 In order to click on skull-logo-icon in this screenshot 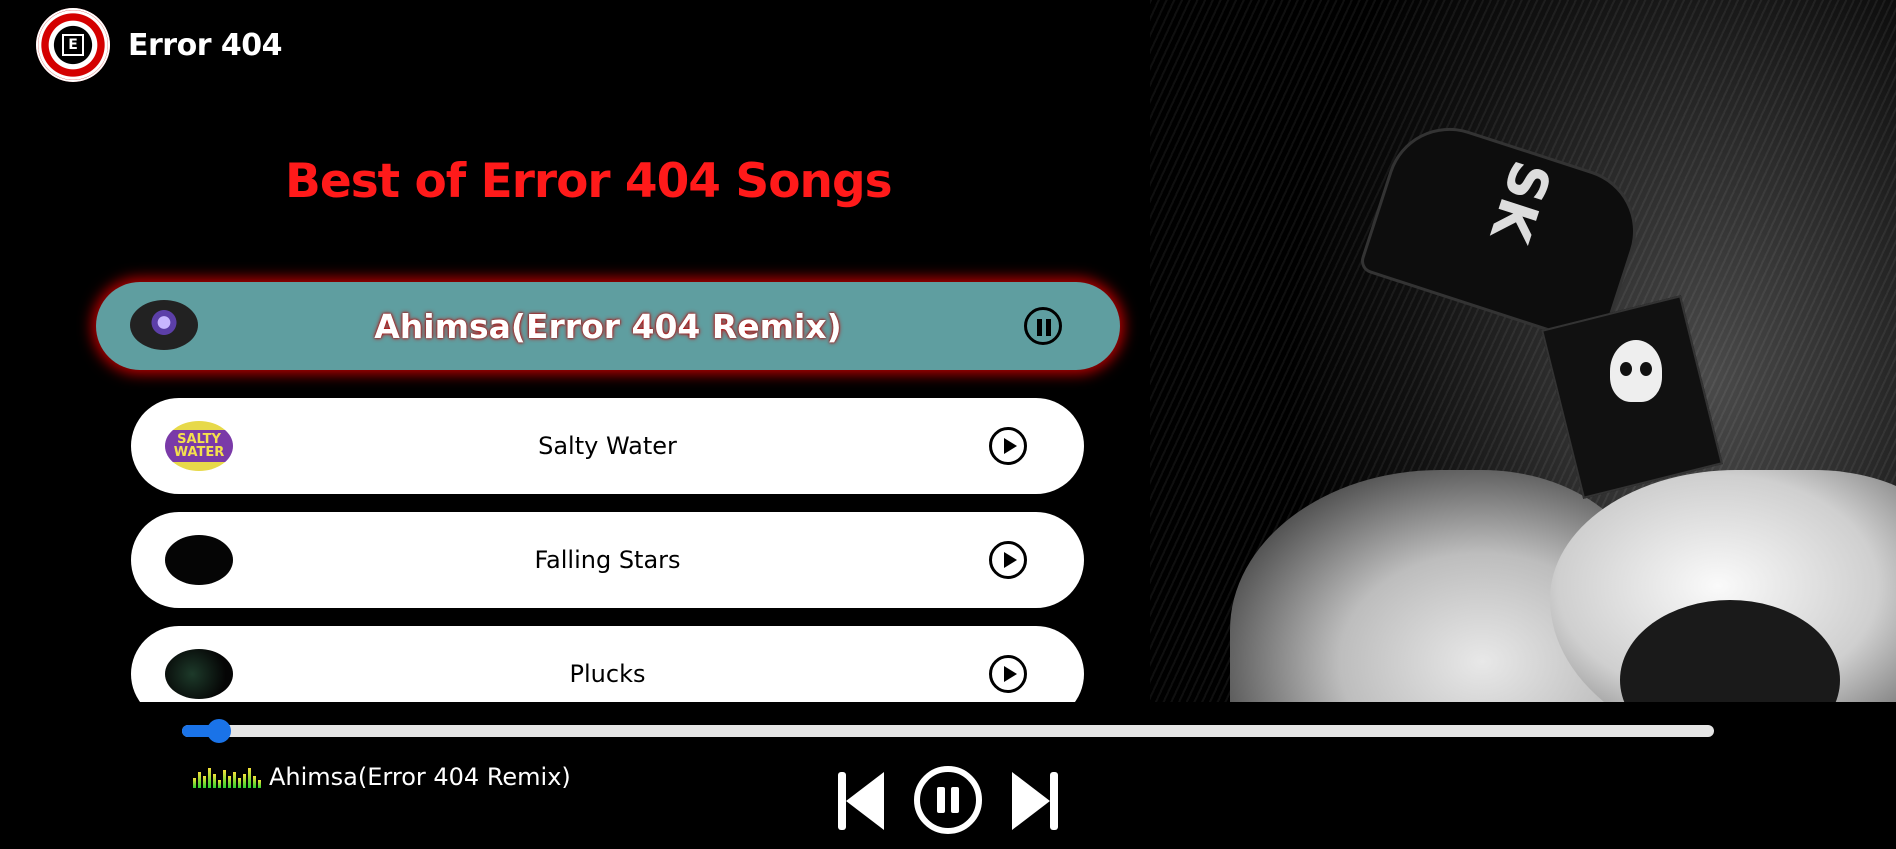, I will do `click(1636, 371)`.